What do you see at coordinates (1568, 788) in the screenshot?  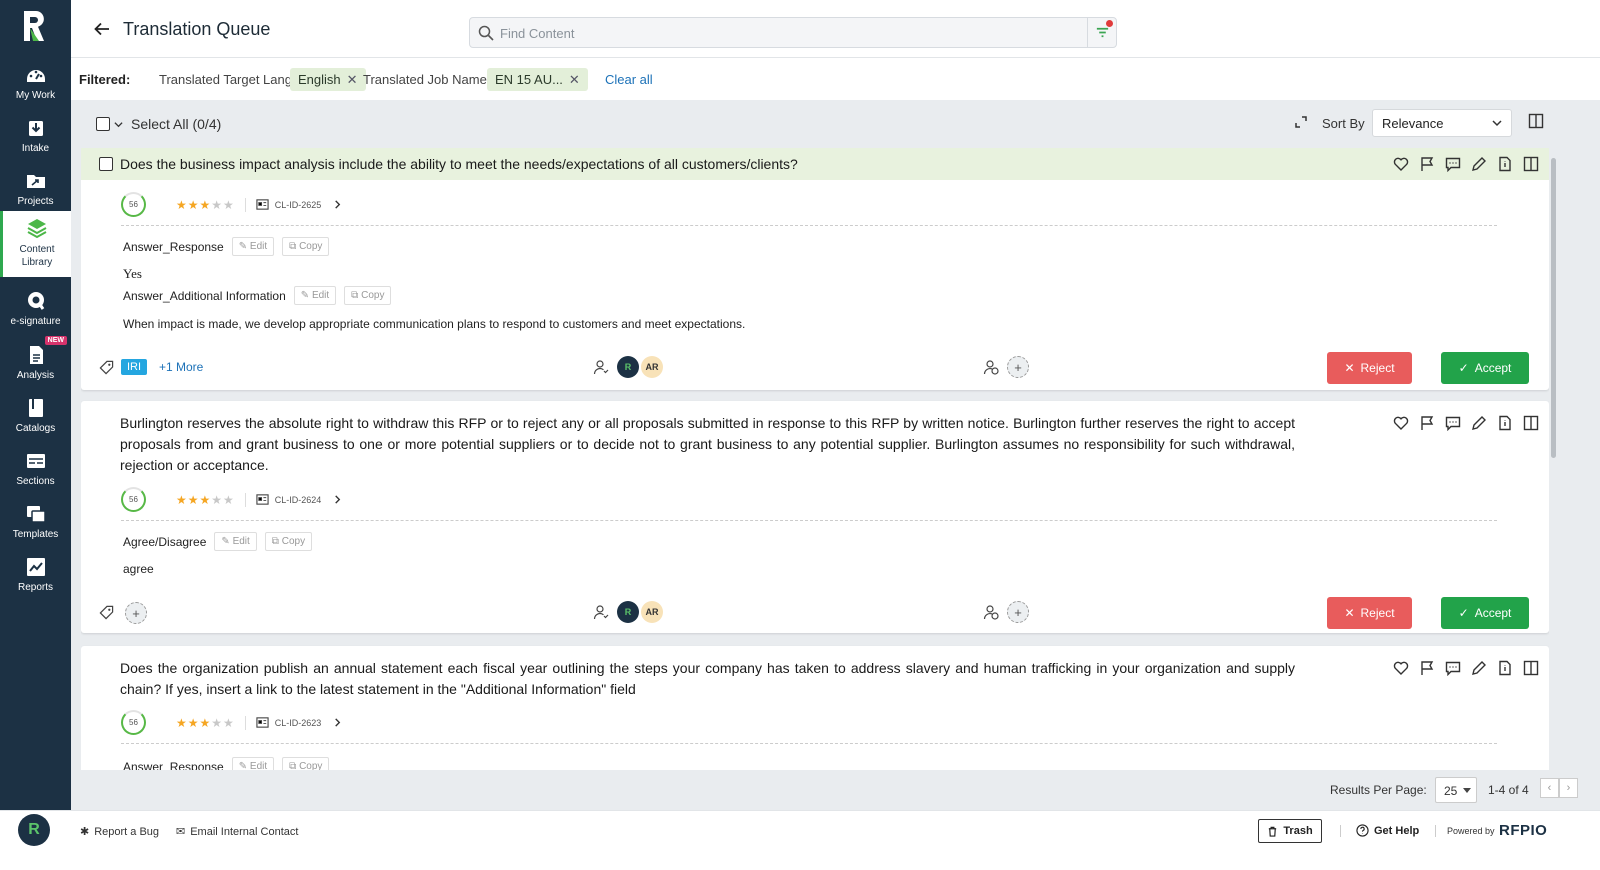 I see `next-page-button: ›` at bounding box center [1568, 788].